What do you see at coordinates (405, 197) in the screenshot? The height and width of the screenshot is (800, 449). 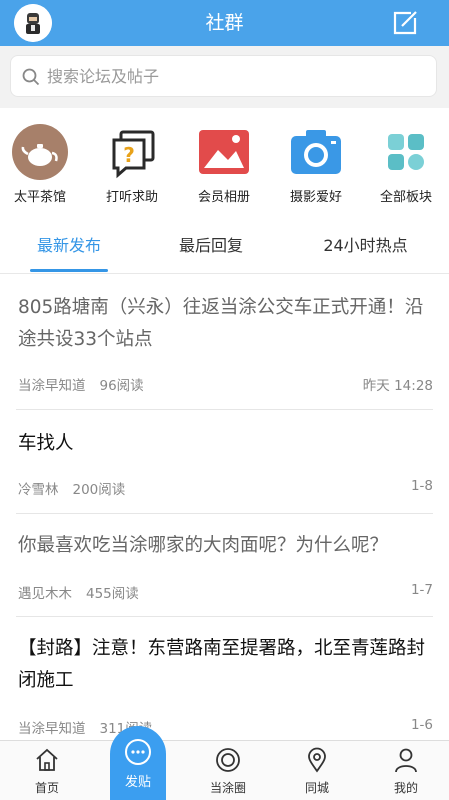 I see `category-label: 全部板块` at bounding box center [405, 197].